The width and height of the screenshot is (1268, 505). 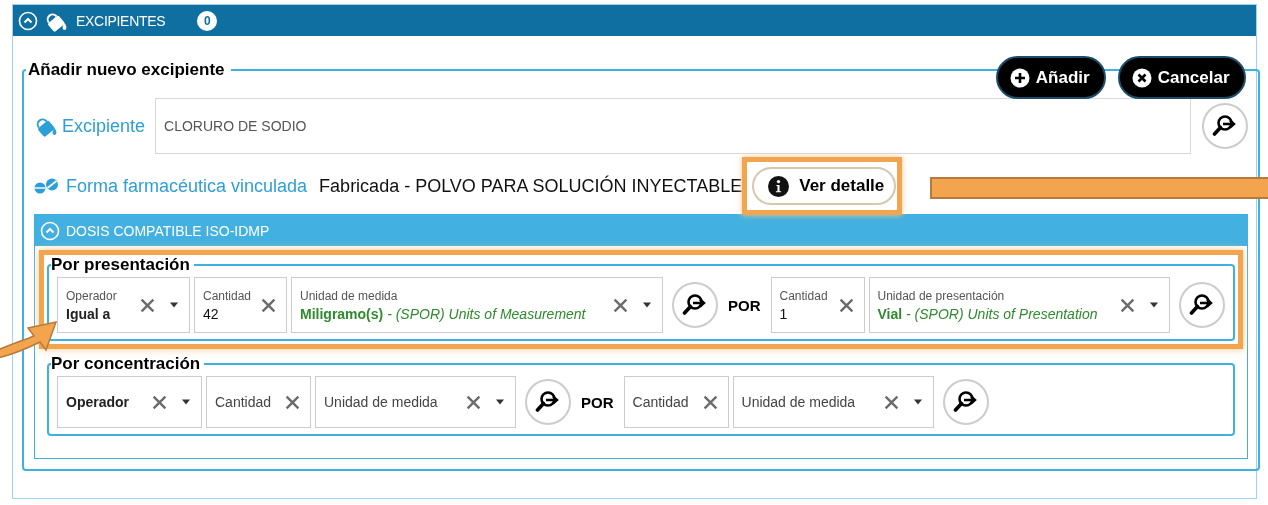 I want to click on group-legend: Por concentración, so click(x=128, y=364).